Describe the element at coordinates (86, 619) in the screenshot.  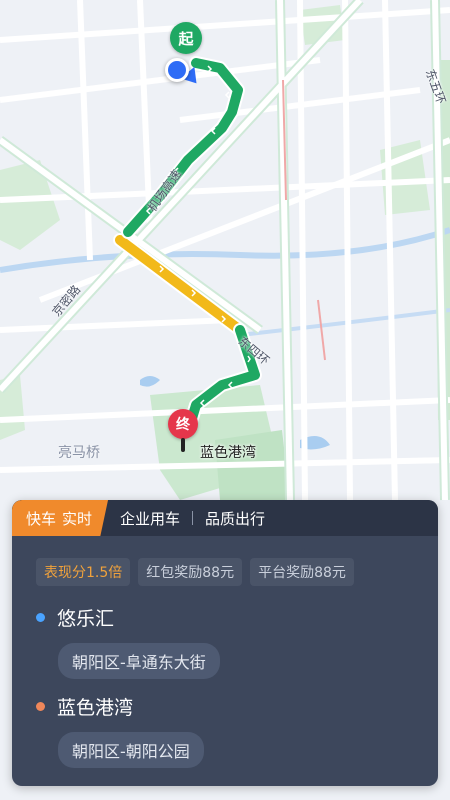
I see `pickup-name: 悠乐汇` at that location.